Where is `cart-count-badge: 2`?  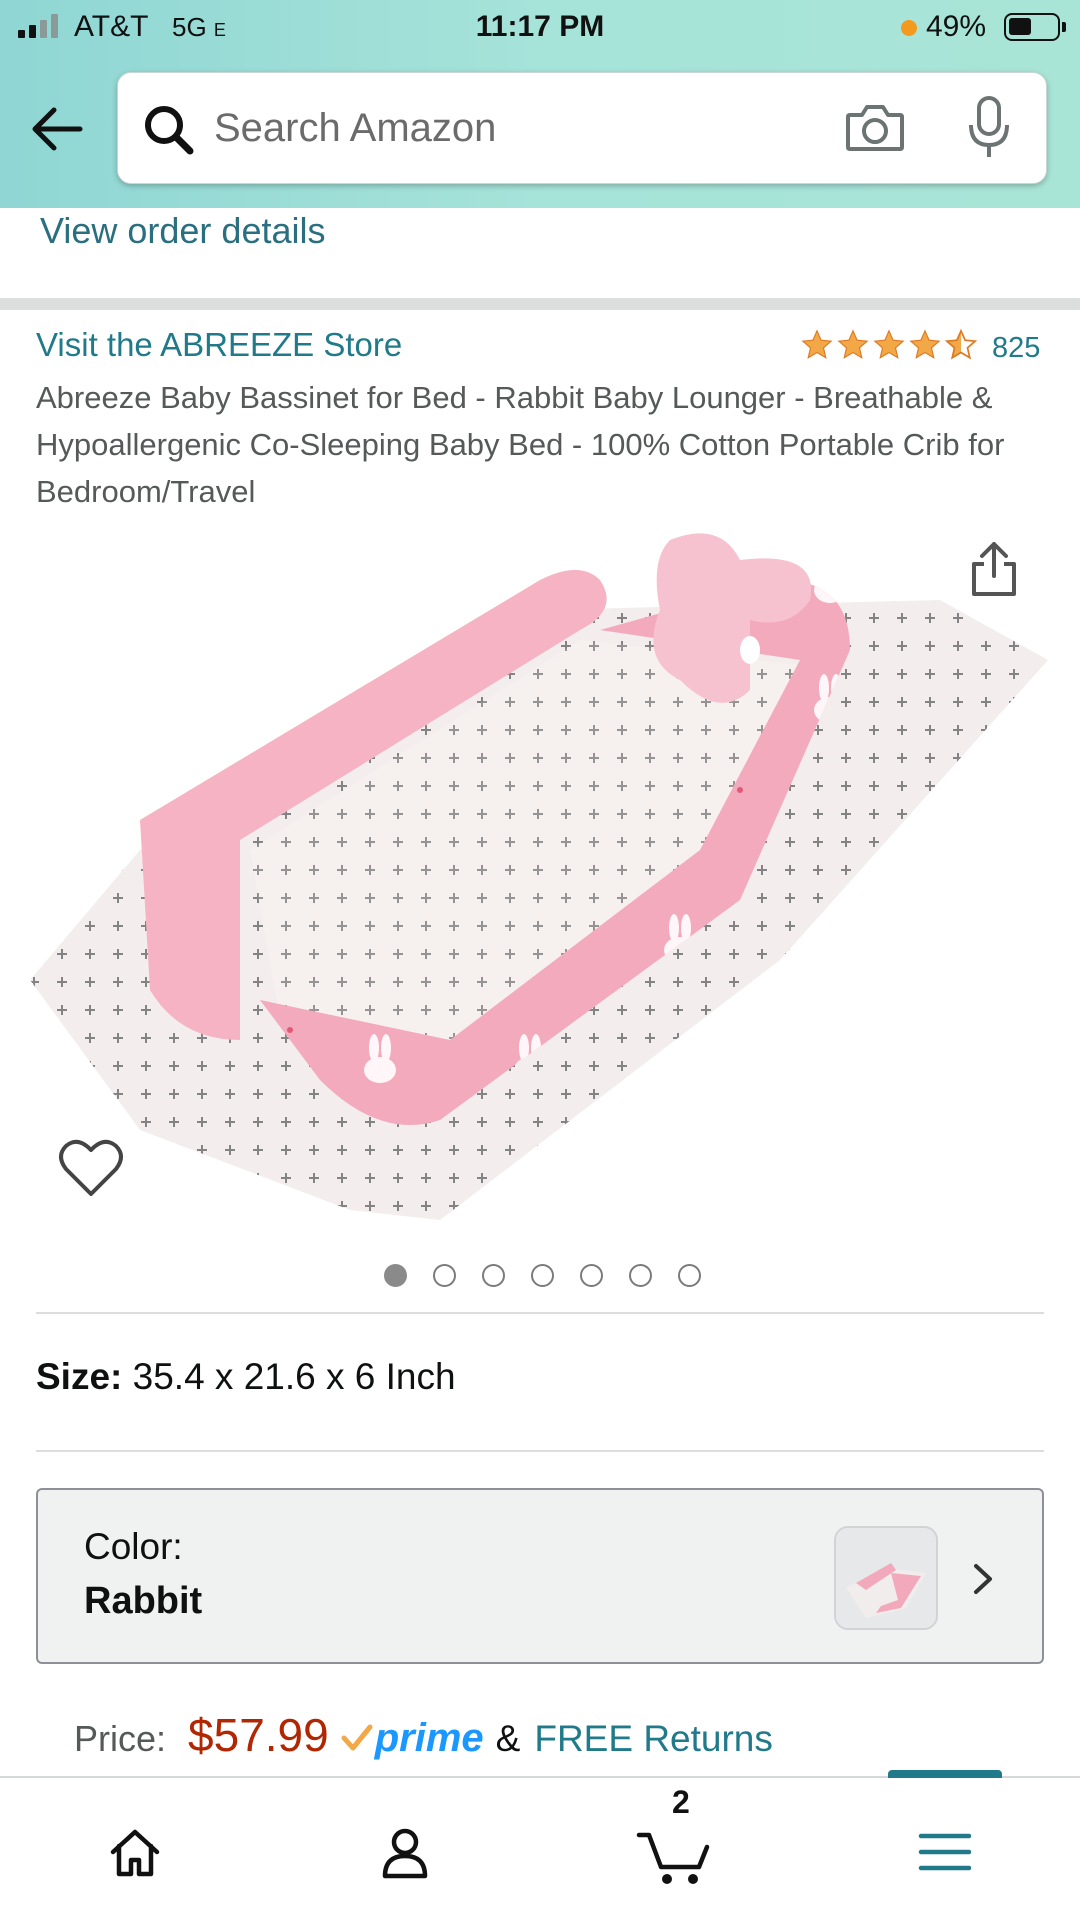
cart-count-badge: 2 is located at coordinates (681, 1802).